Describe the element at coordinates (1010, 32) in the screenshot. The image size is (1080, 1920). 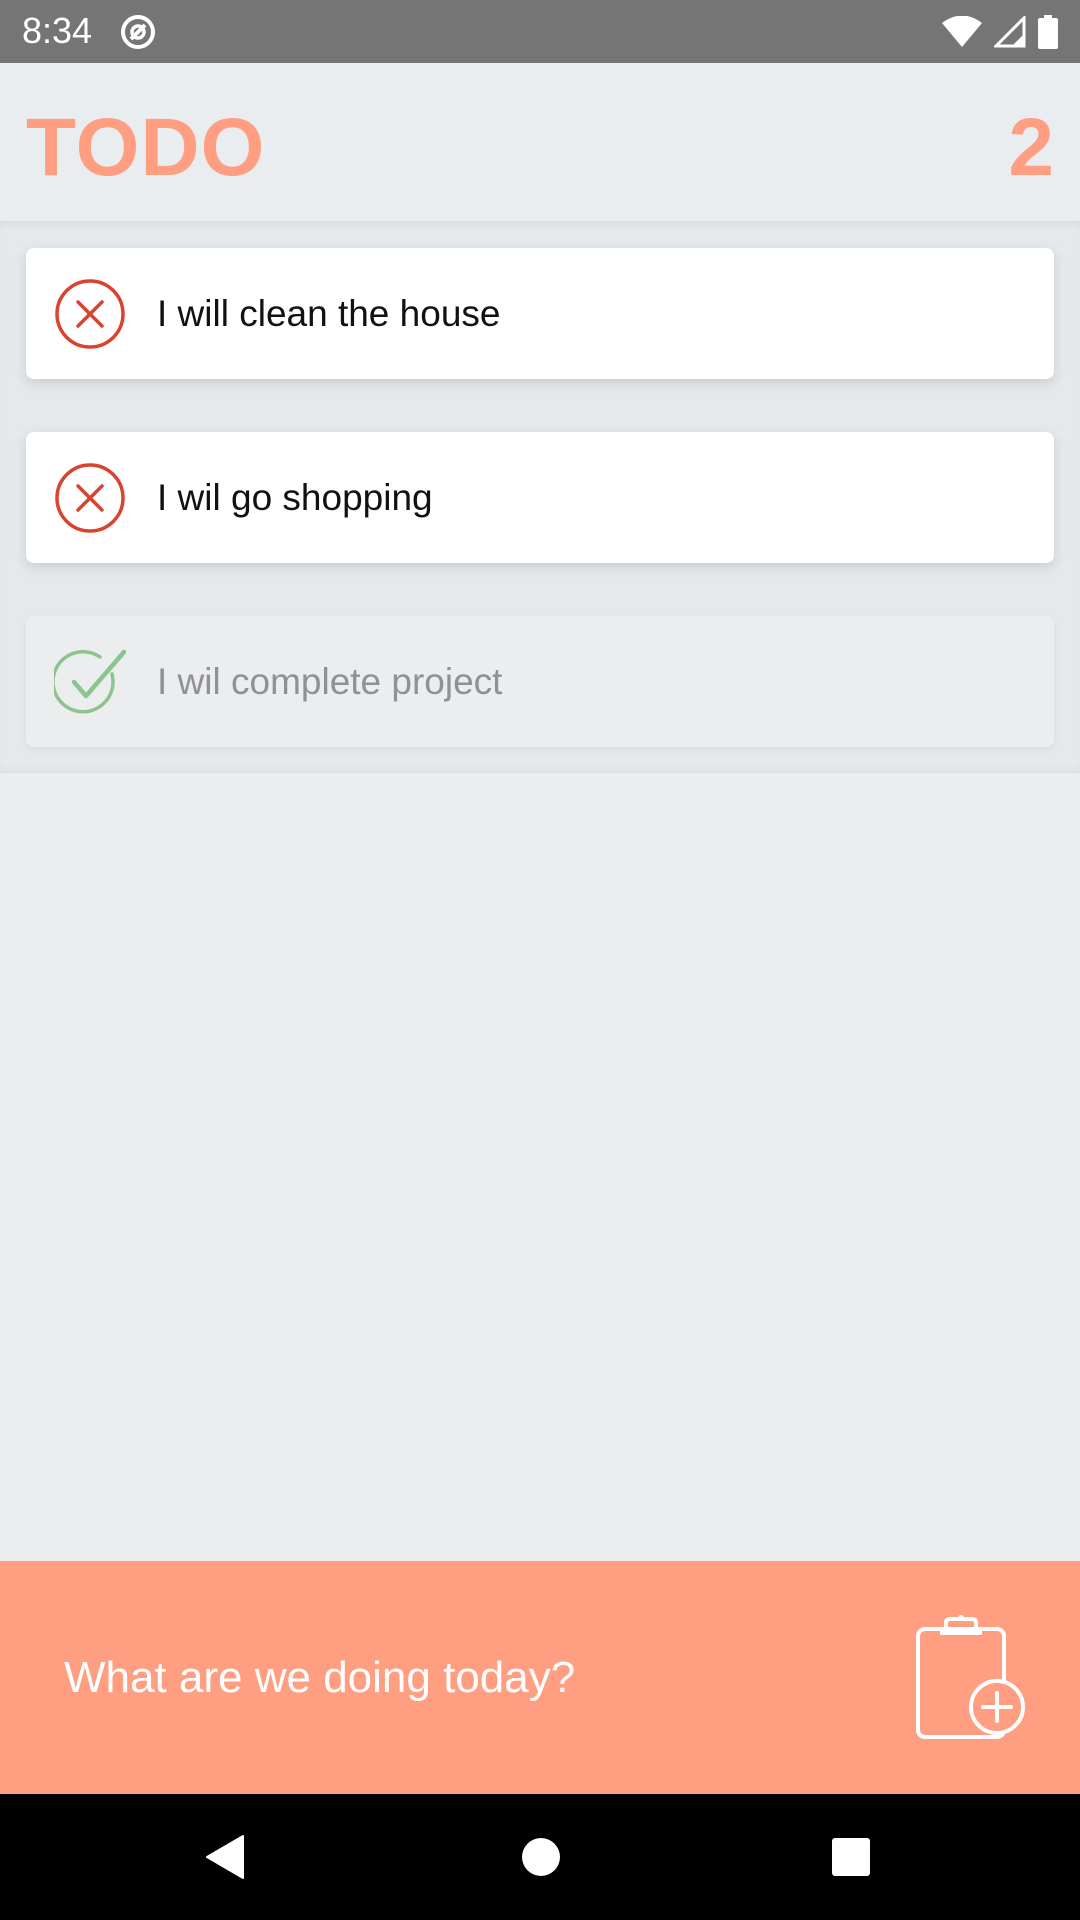
I see `cell-signal-icon` at that location.